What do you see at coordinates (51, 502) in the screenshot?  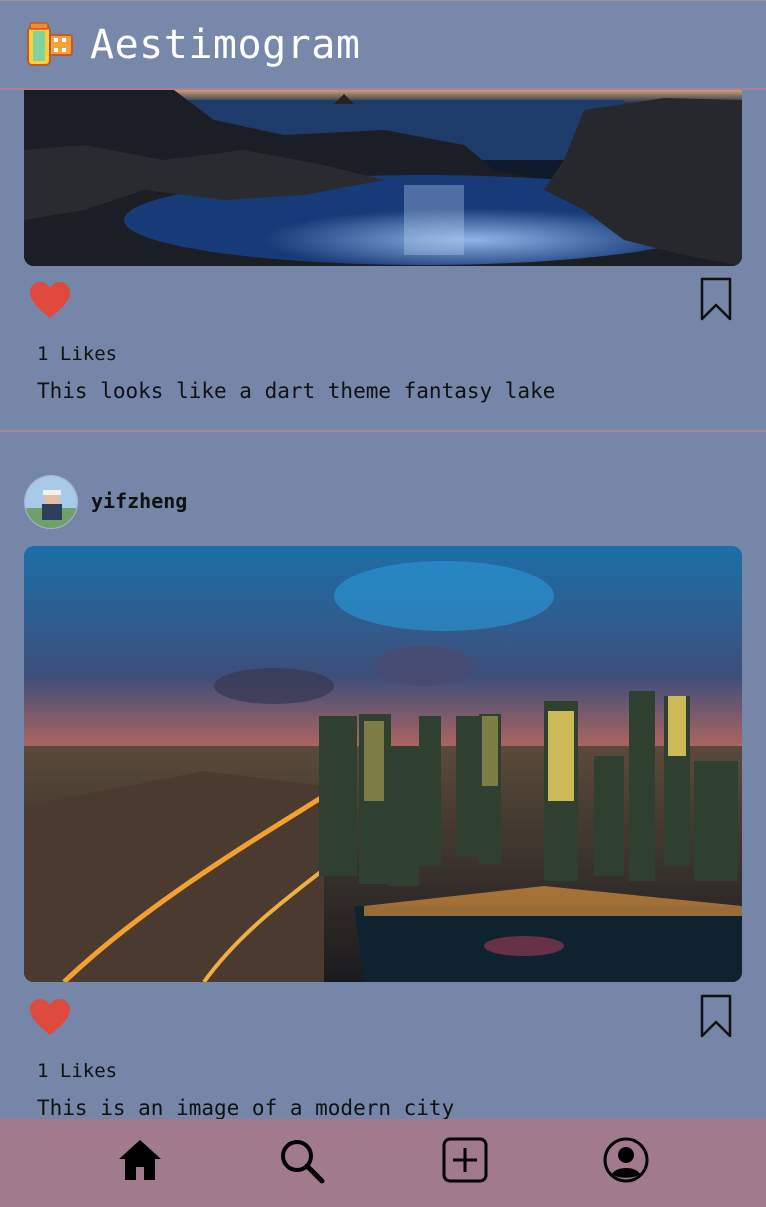 I see `avatar` at bounding box center [51, 502].